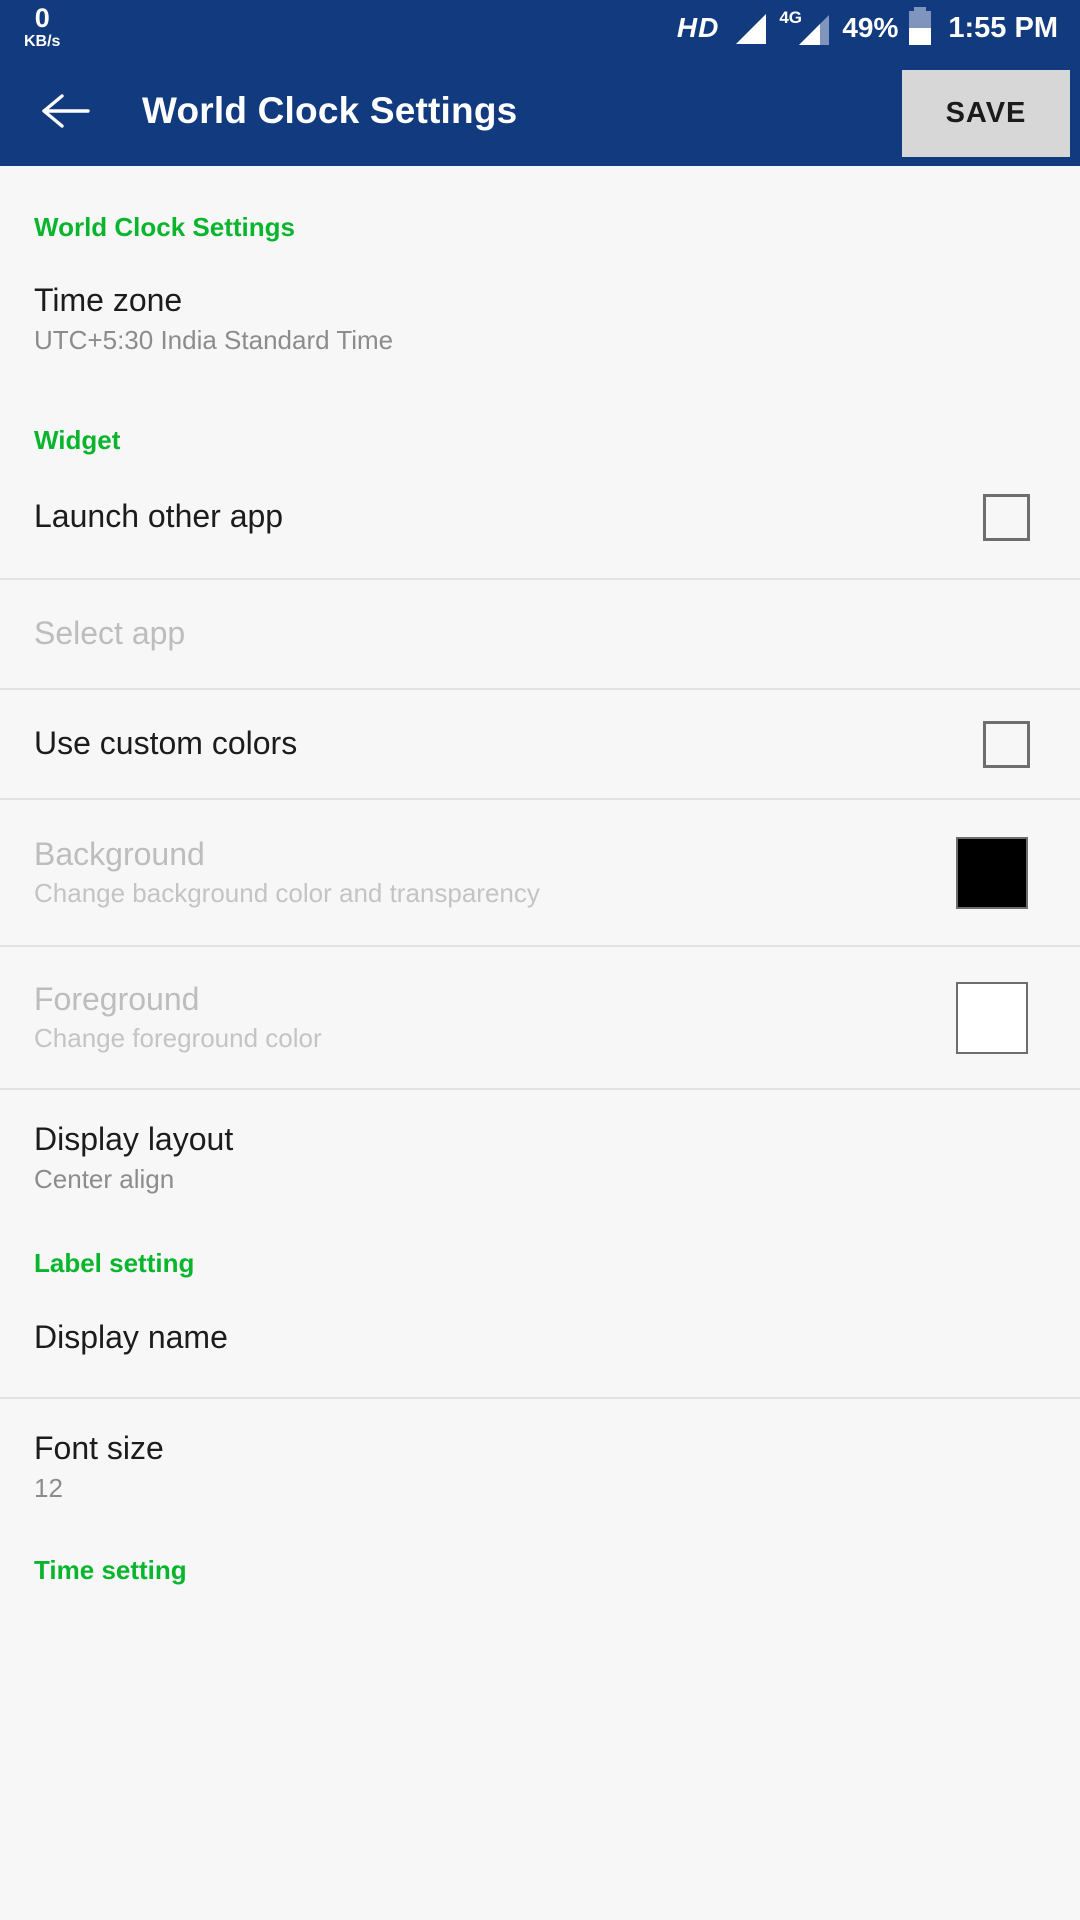 This screenshot has width=1080, height=1920. I want to click on row-launch-other-app: Launch other app, so click(540, 517).